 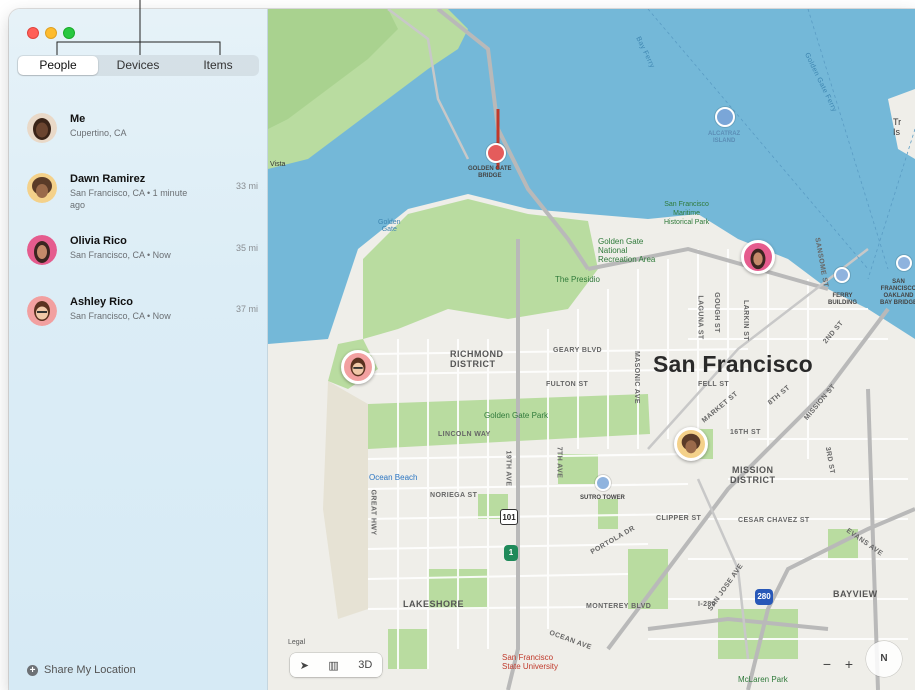 I want to click on label-bayview: BAYVIEW, so click(x=855, y=594).